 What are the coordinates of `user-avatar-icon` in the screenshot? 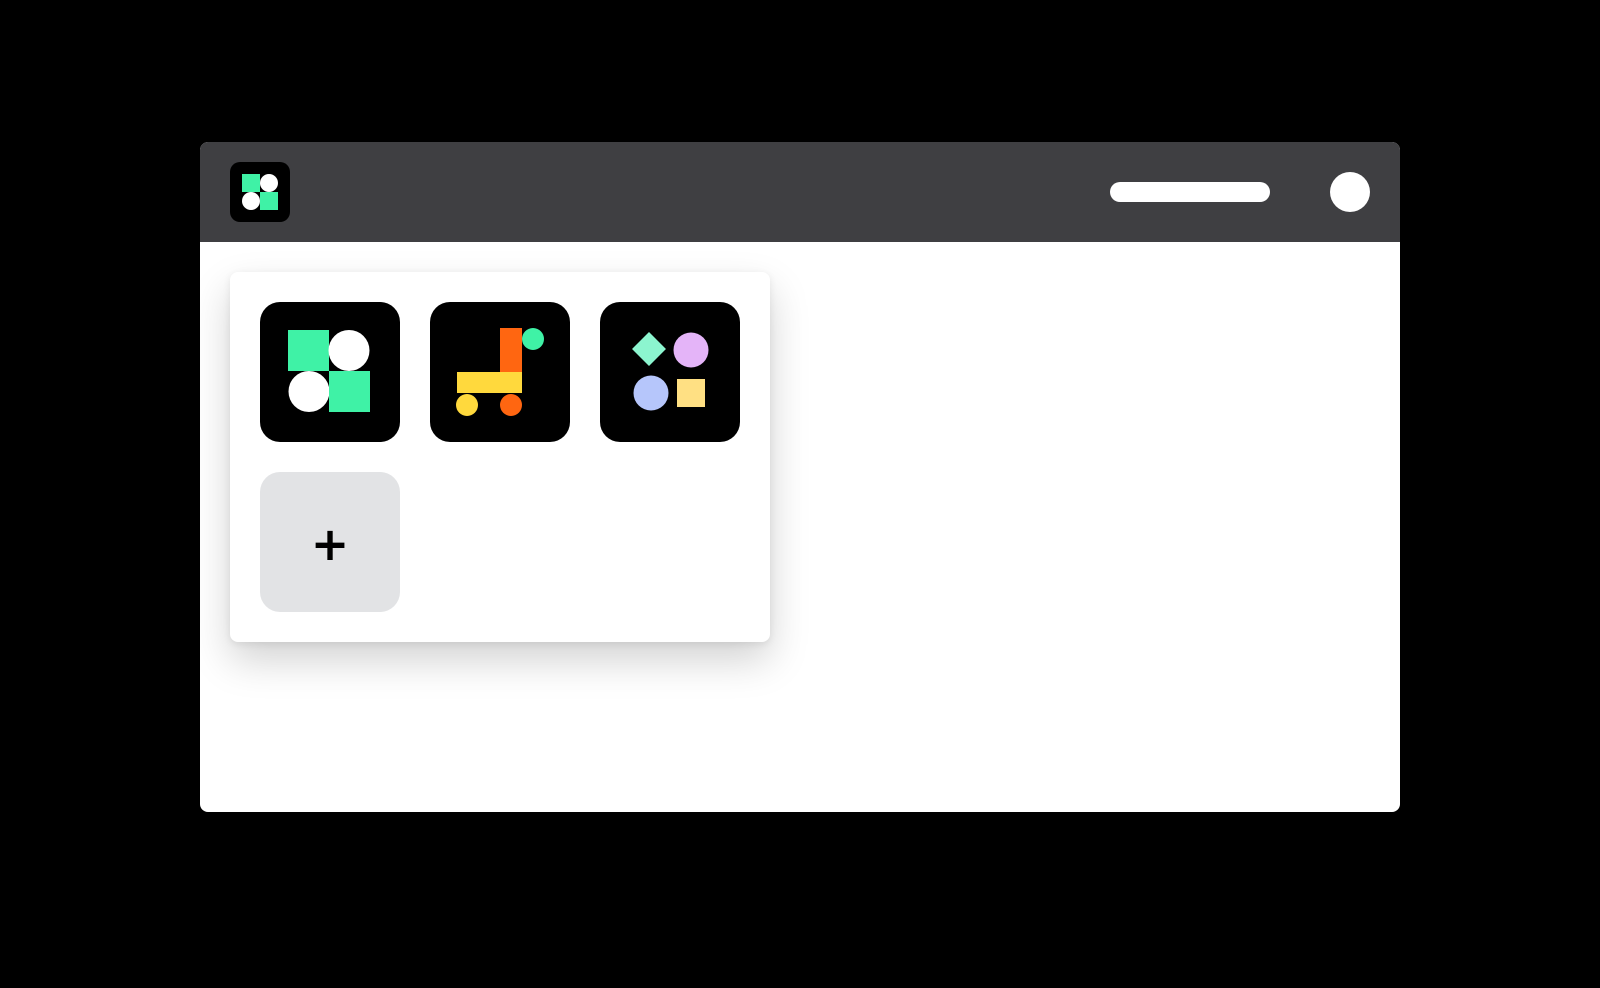 It's located at (1350, 192).